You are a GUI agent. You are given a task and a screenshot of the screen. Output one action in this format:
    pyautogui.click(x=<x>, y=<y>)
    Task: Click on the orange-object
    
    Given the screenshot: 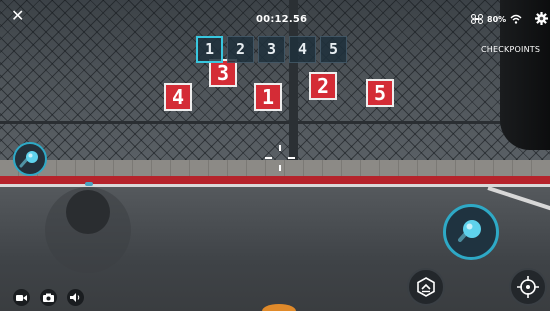 What is the action you would take?
    pyautogui.click(x=279, y=307)
    